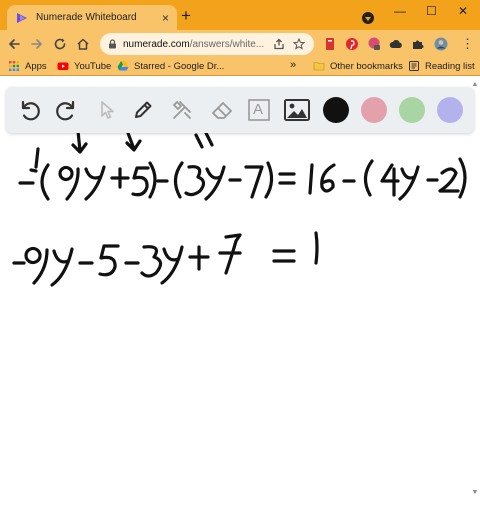 This screenshot has height=512, width=480. I want to click on bookmarks-overflow-button: », so click(293, 65).